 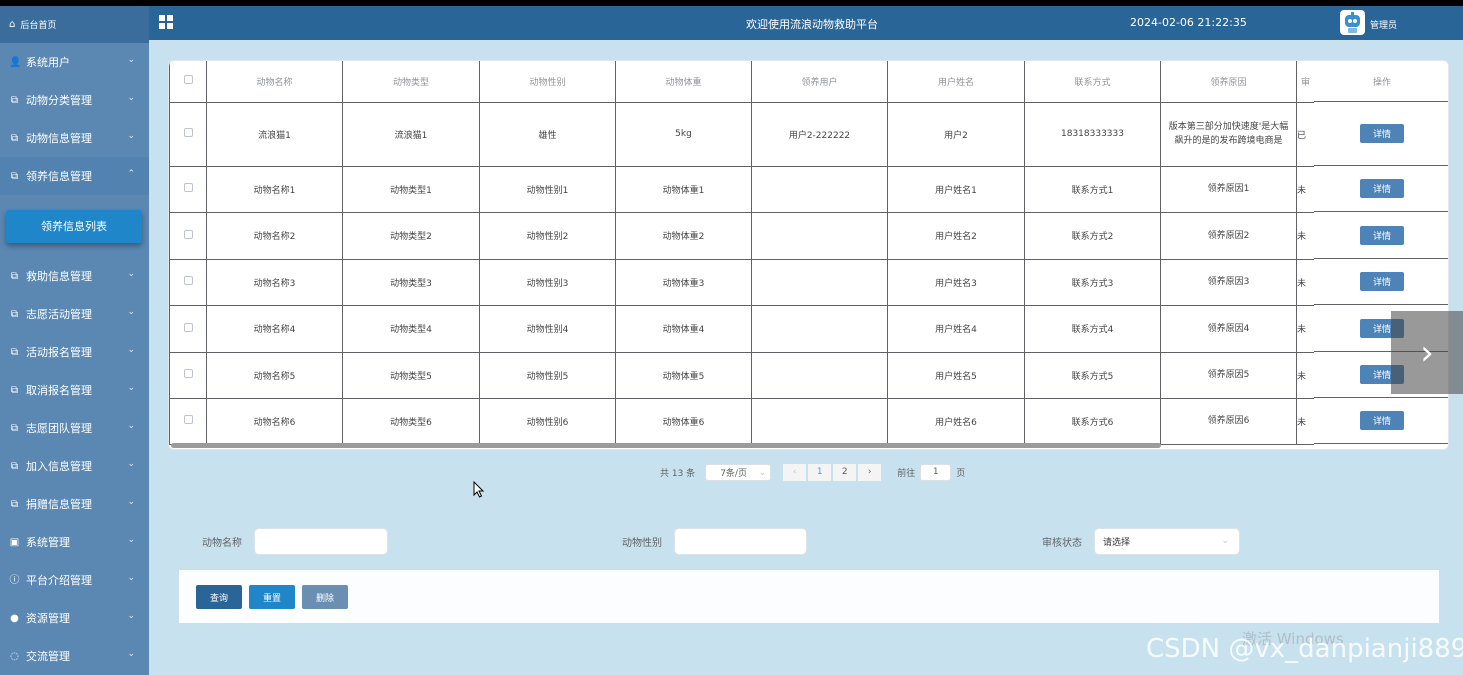 What do you see at coordinates (74, 466) in the screenshot?
I see `sidebar-item-9: ⧉ 加入信息管理 ⌄` at bounding box center [74, 466].